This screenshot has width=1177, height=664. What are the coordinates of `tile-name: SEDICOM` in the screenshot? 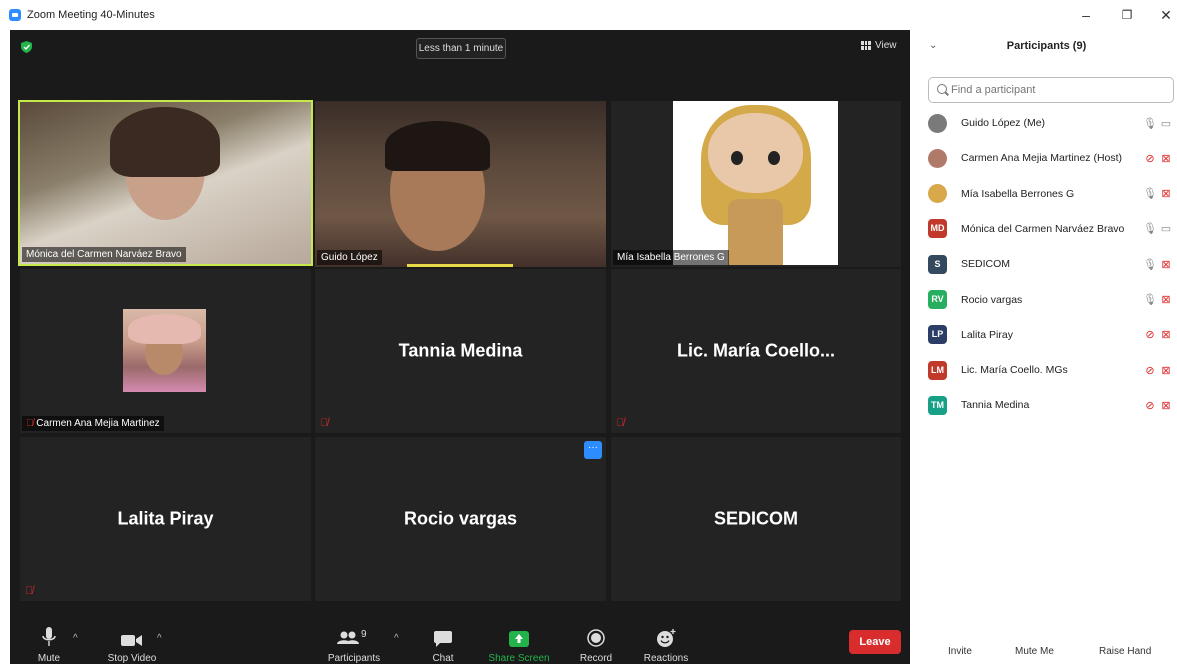 It's located at (755, 518).